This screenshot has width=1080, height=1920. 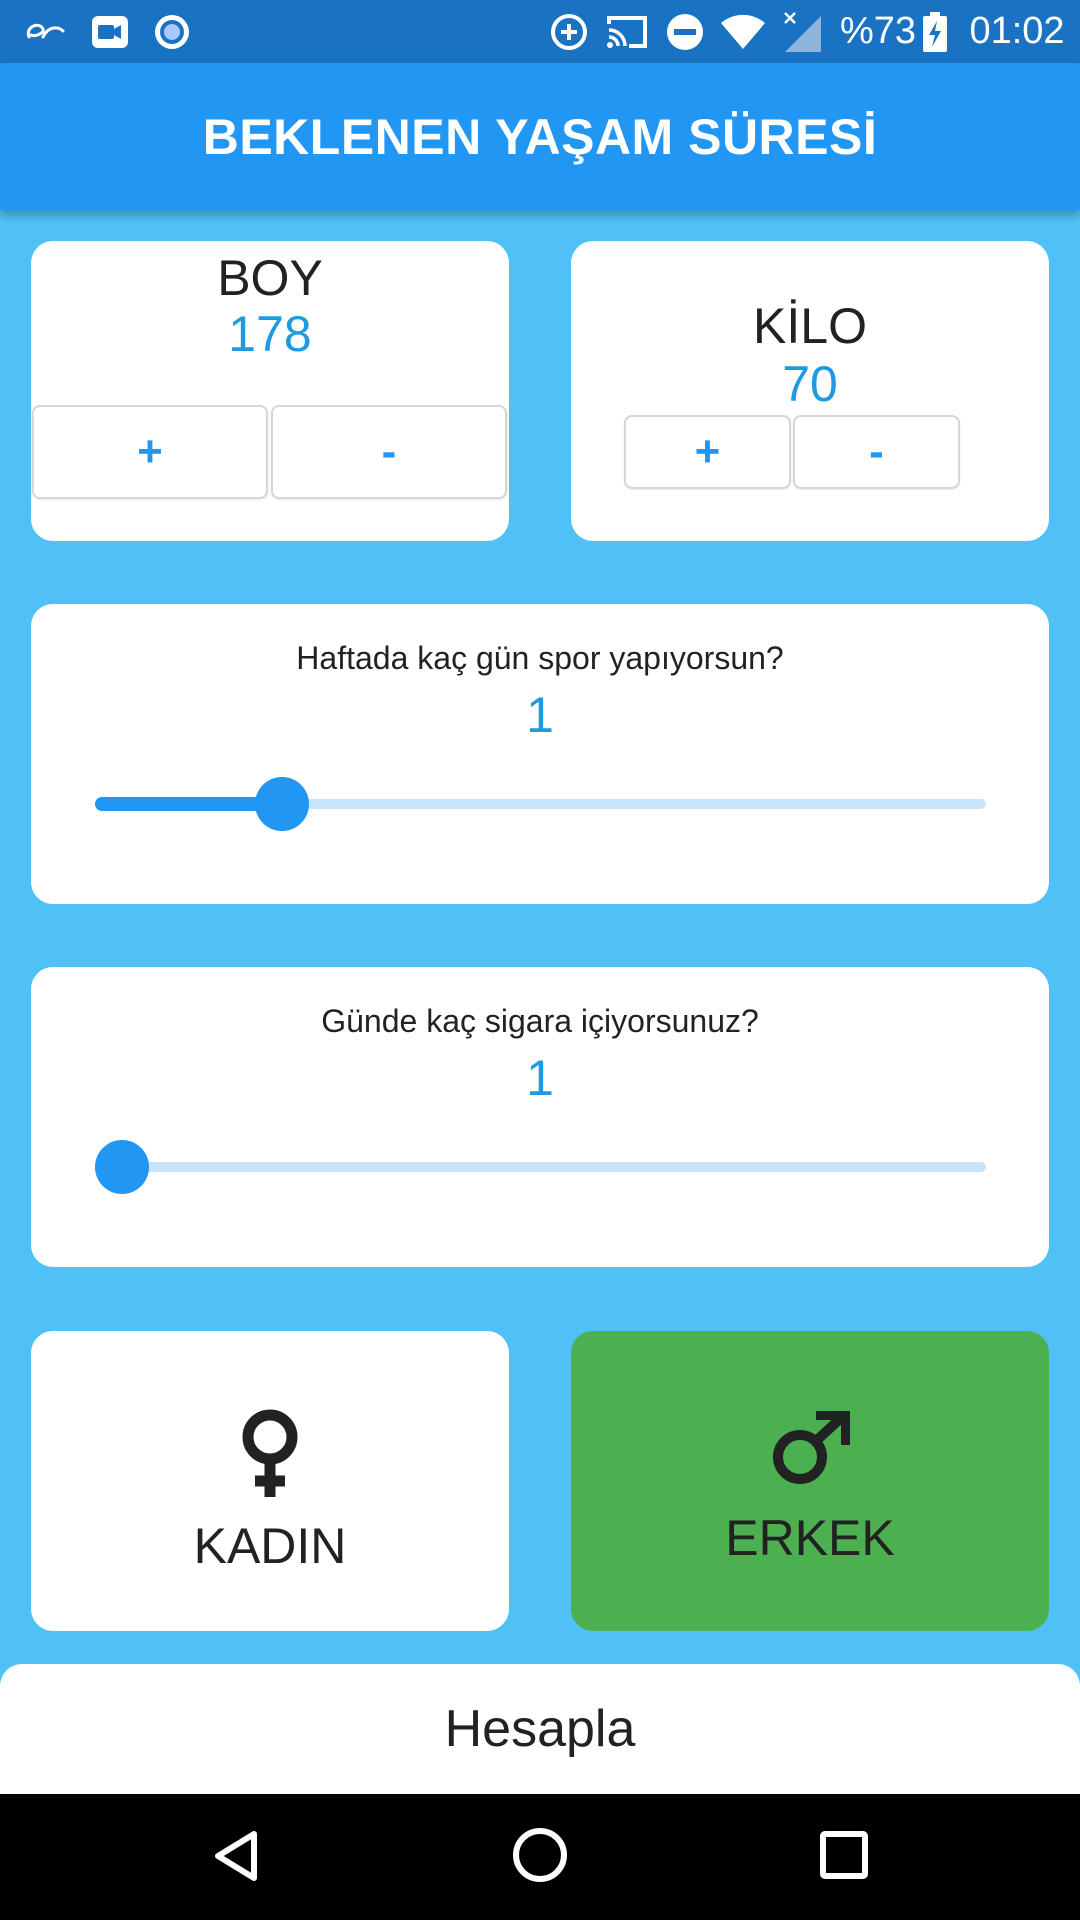 I want to click on status-bar: %73 01:02, so click(x=540, y=31).